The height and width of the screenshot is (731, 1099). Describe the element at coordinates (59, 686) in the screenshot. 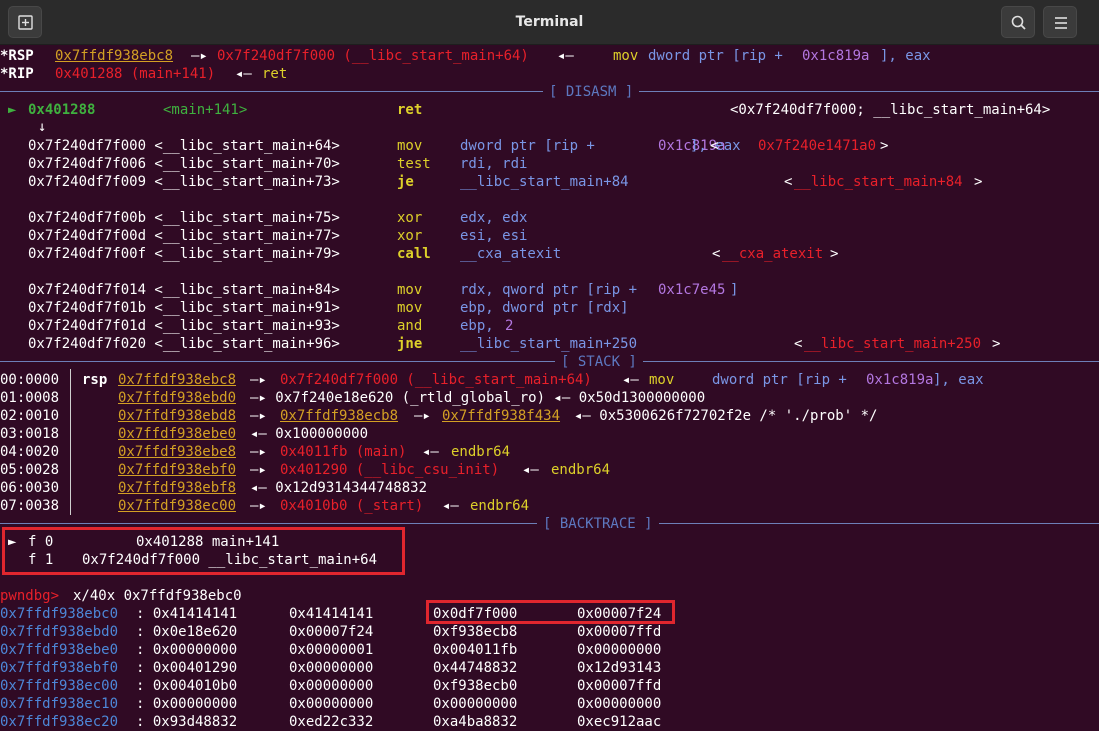

I see `terminal-text-segment: 0x7ffdf938ec00` at that location.